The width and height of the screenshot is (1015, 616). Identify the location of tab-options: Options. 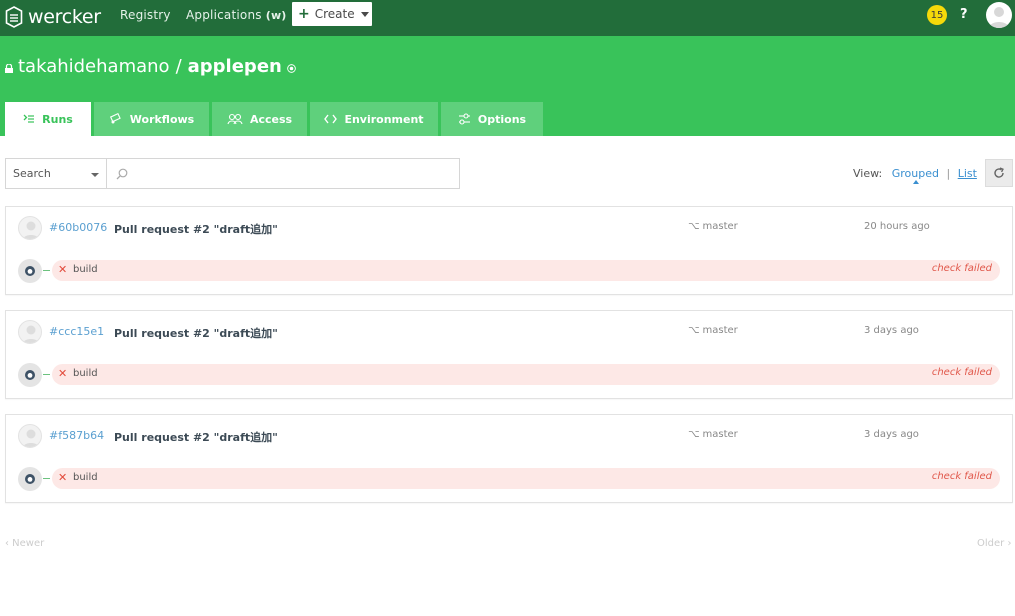
(492, 119).